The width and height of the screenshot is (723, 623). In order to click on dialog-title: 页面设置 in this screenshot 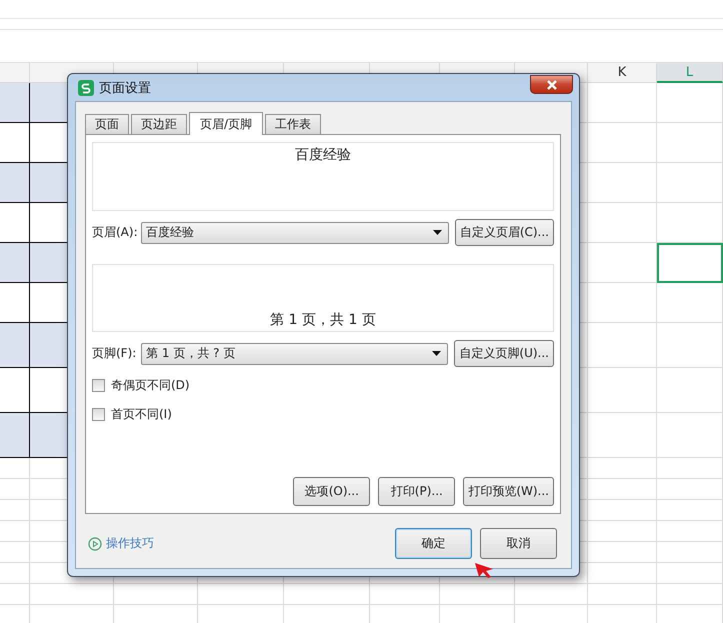, I will do `click(125, 88)`.